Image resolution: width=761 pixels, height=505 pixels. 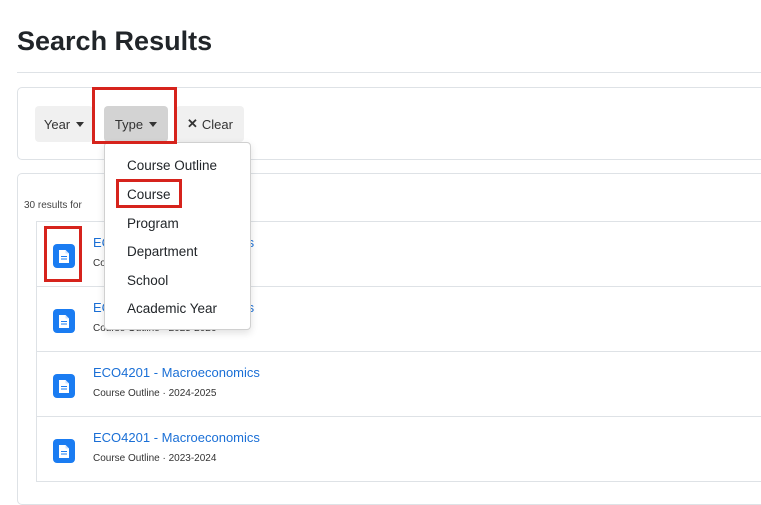 What do you see at coordinates (153, 223) in the screenshot?
I see `dropdown-item-program: Program` at bounding box center [153, 223].